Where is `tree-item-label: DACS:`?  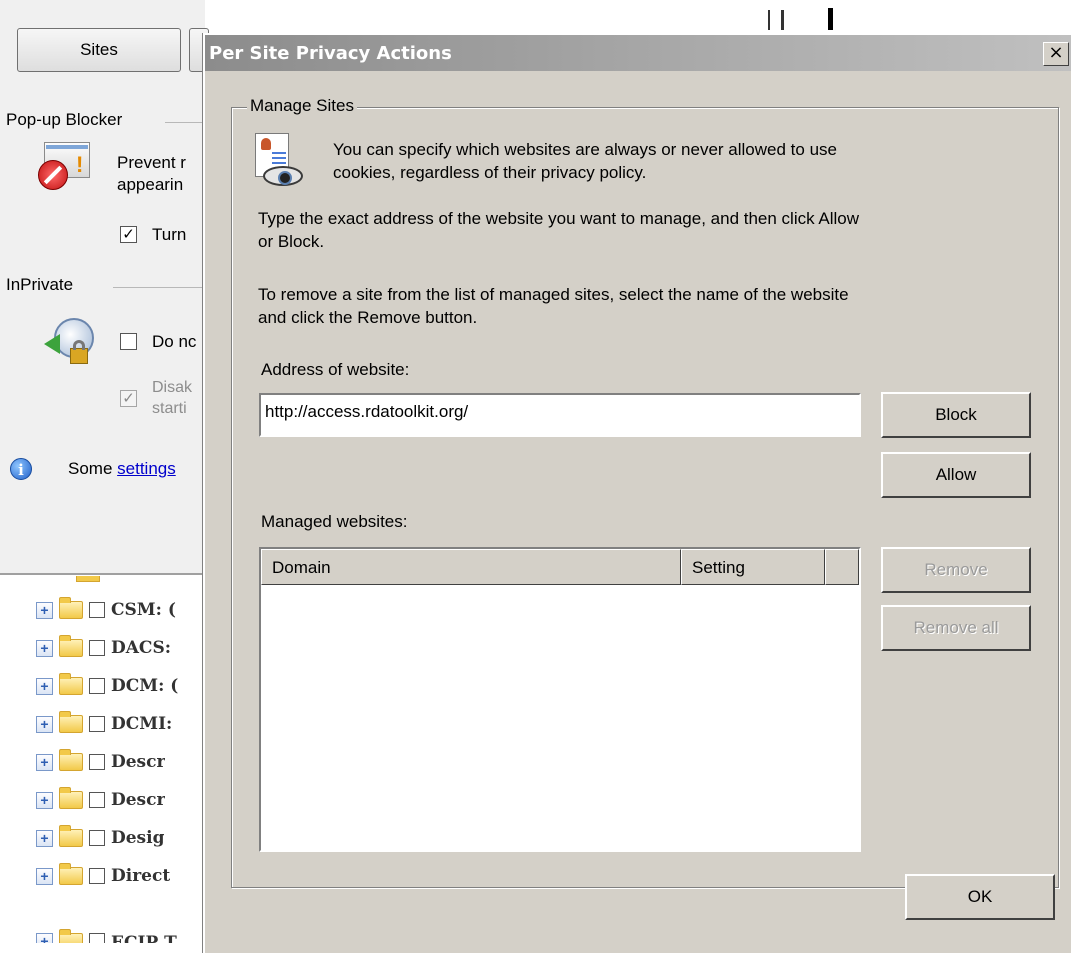 tree-item-label: DACS: is located at coordinates (141, 648).